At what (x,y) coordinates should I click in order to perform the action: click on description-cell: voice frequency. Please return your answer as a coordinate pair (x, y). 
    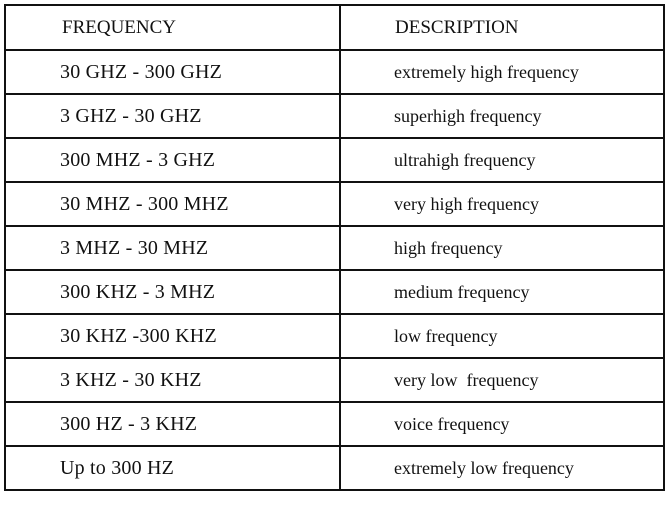
    Looking at the image, I should click on (502, 424).